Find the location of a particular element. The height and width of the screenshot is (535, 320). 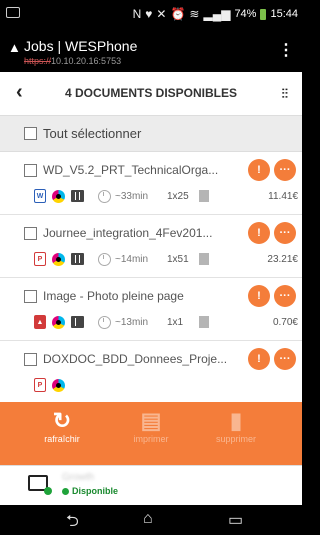

page-title: Jobs | WESPhone is located at coordinates (81, 46).